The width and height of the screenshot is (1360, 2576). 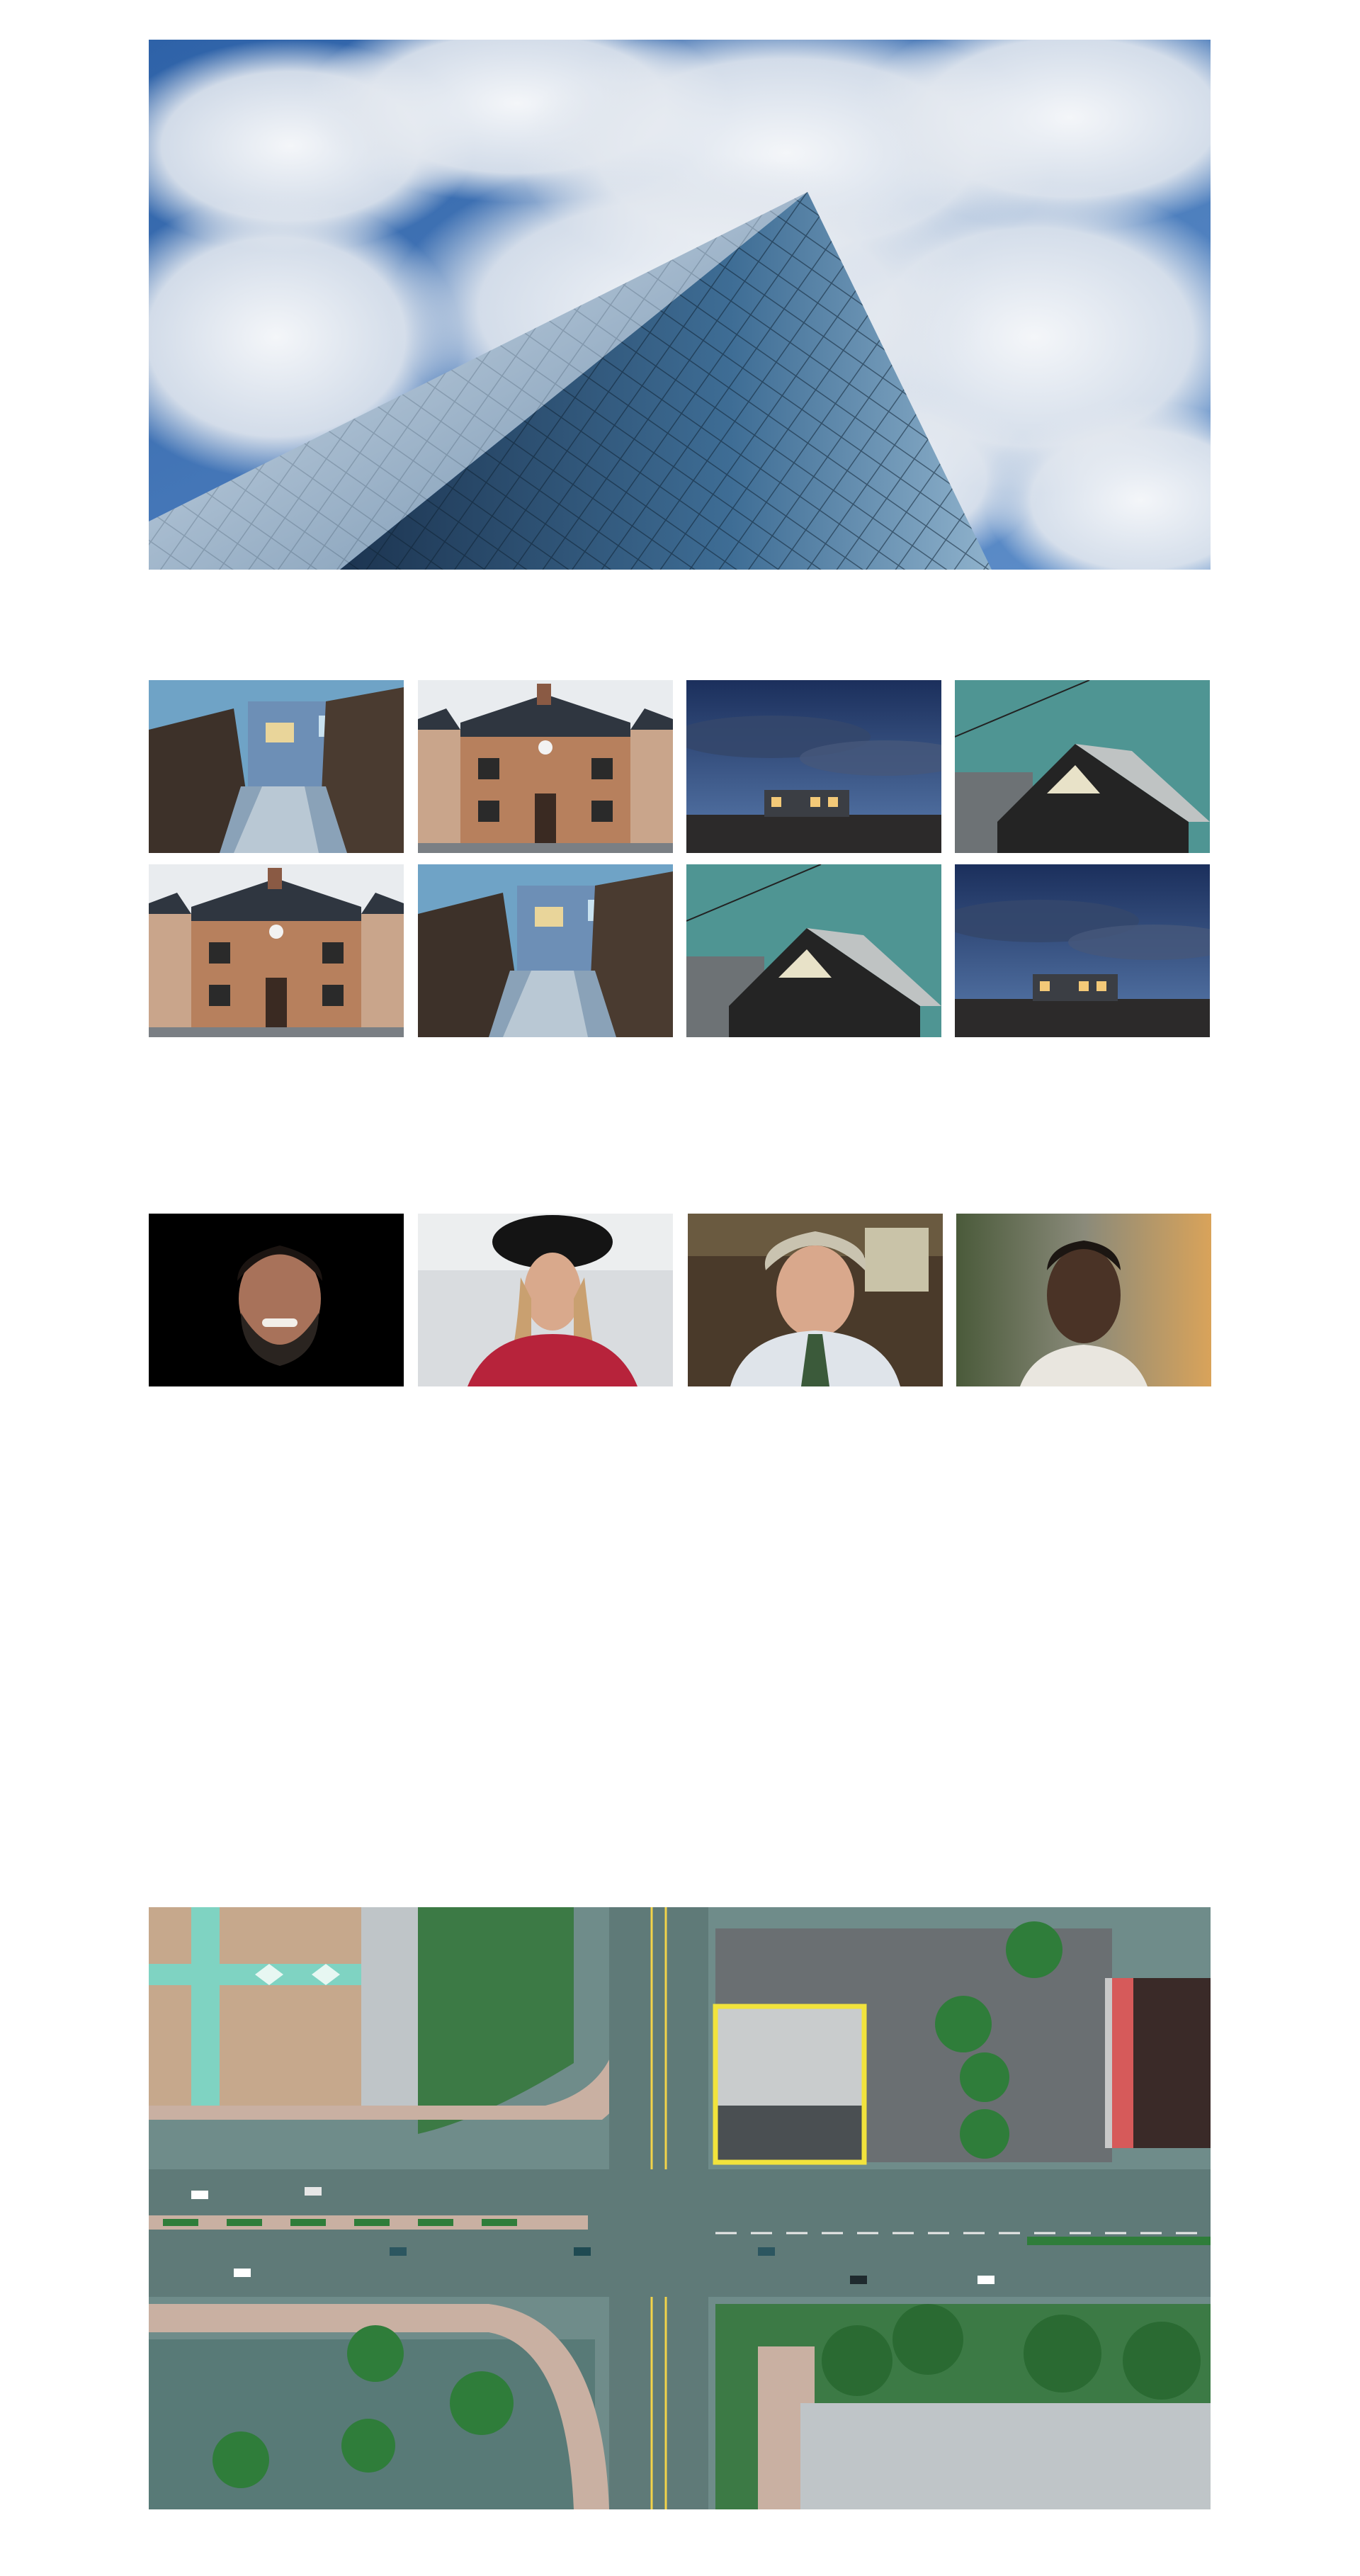 I want to click on older-man-tie-image, so click(x=816, y=1300).